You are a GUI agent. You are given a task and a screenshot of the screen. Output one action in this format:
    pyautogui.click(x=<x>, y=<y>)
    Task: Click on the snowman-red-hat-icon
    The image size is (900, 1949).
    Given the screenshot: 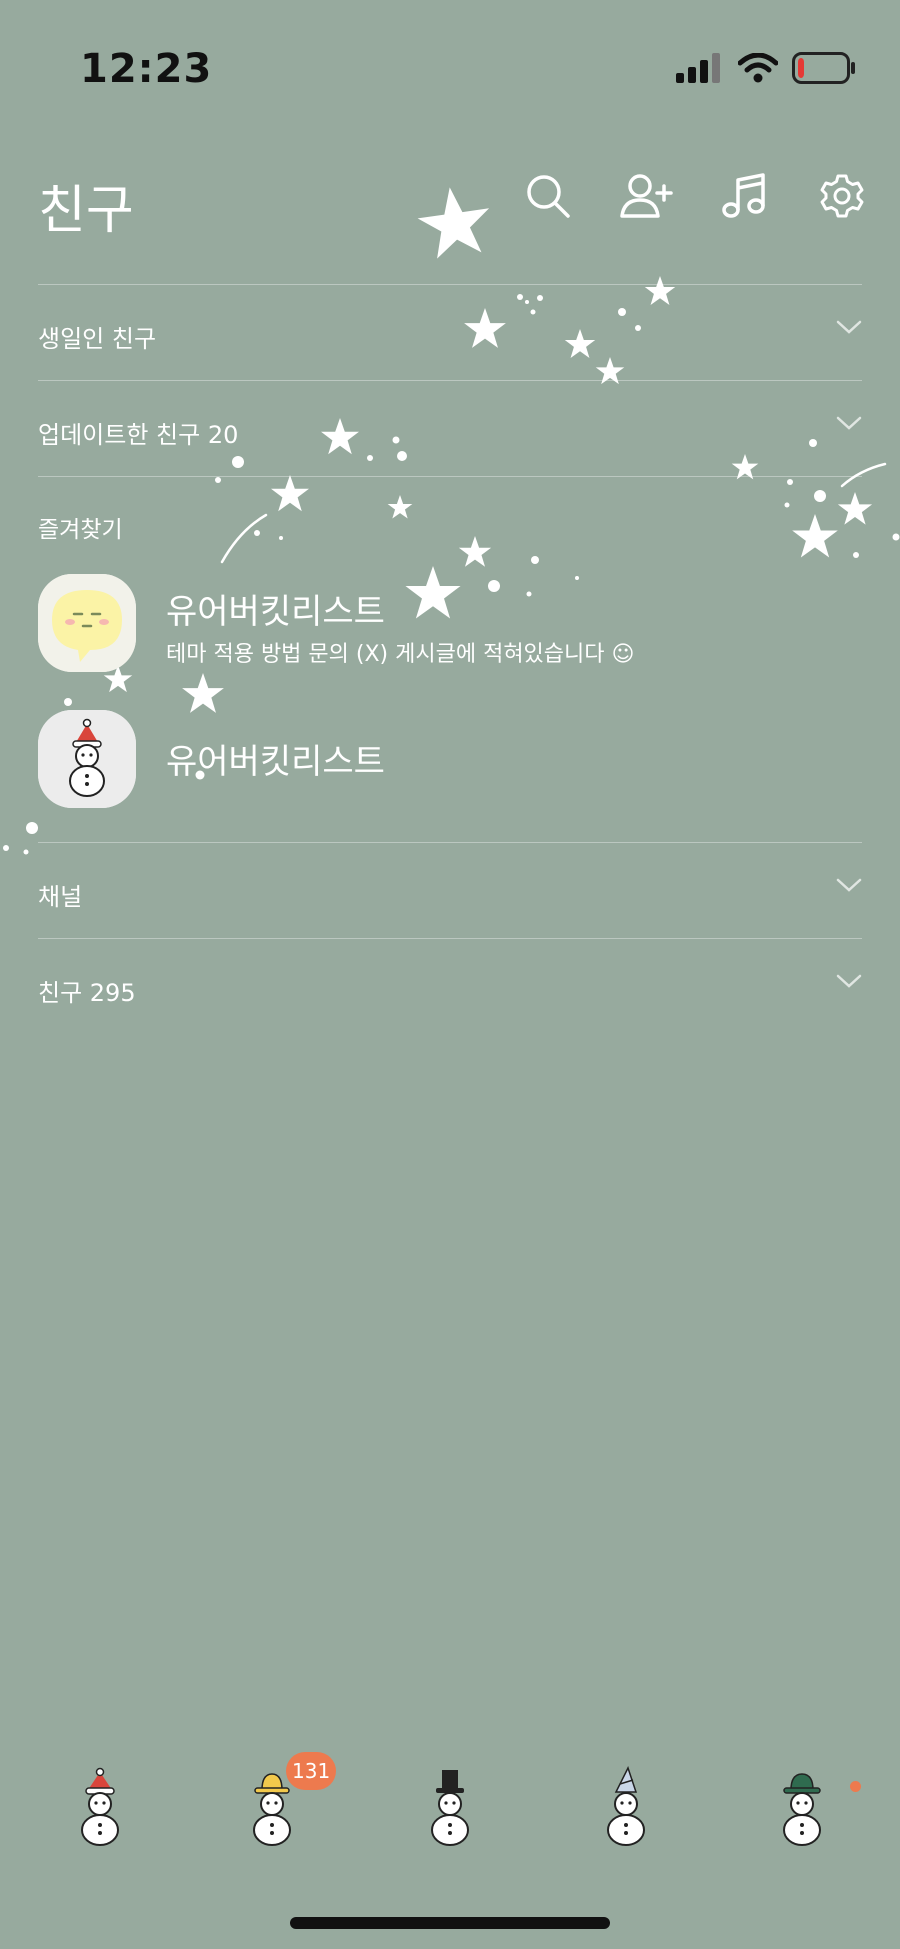 What is the action you would take?
    pyautogui.click(x=100, y=1806)
    